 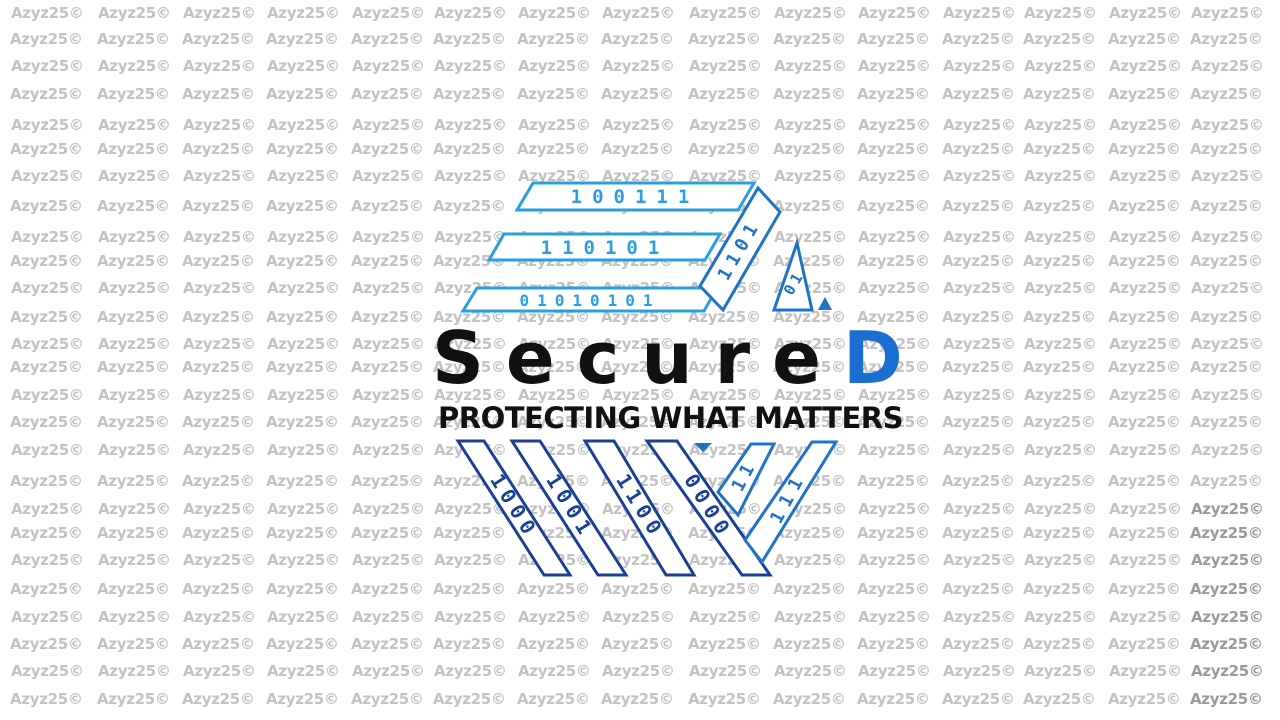 What do you see at coordinates (514, 506) in the screenshot?
I see `binary-strip-text: 1000` at bounding box center [514, 506].